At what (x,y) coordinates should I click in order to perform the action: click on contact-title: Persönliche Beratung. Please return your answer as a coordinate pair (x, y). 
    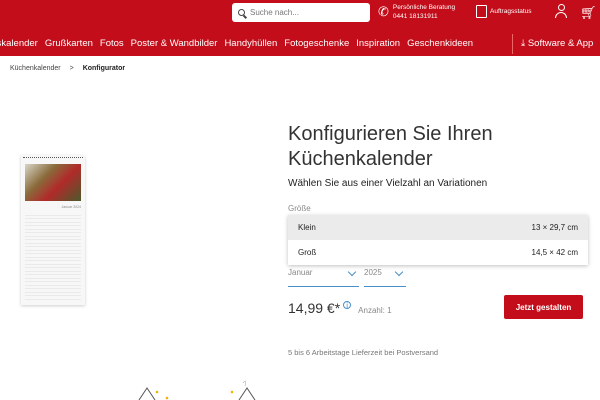
    Looking at the image, I should click on (424, 7).